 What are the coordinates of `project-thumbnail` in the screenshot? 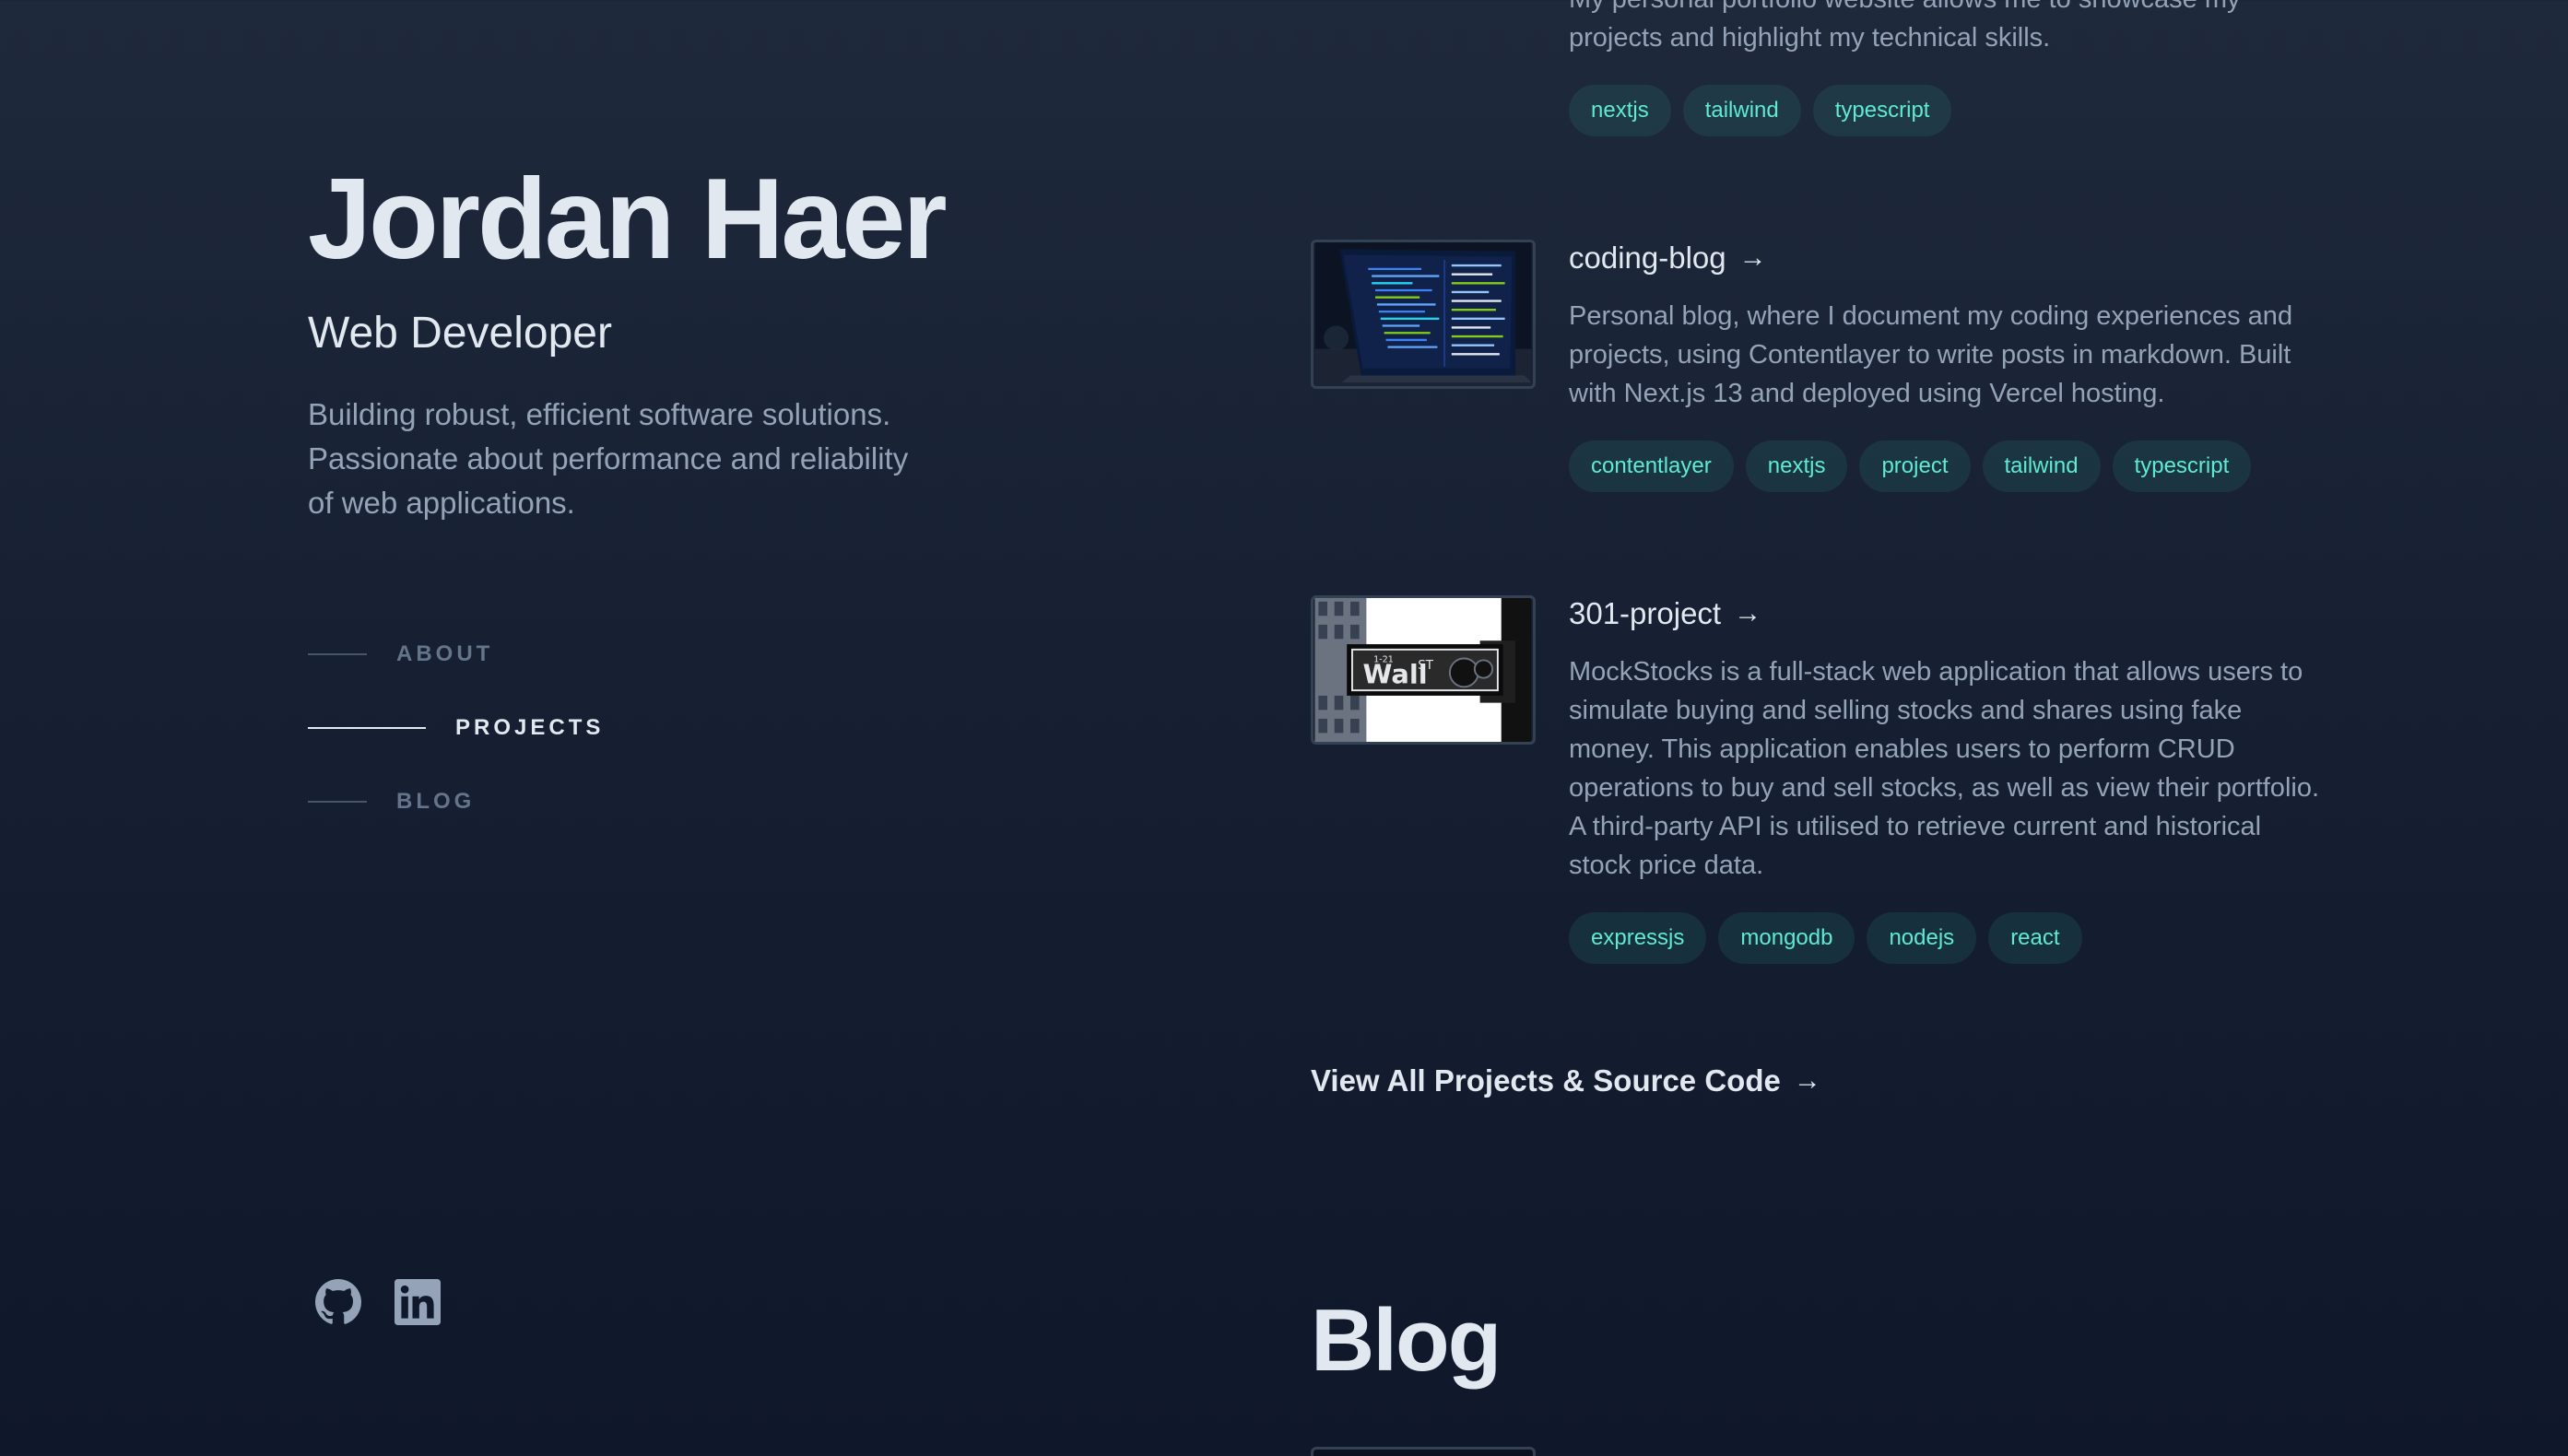 It's located at (1423, 314).